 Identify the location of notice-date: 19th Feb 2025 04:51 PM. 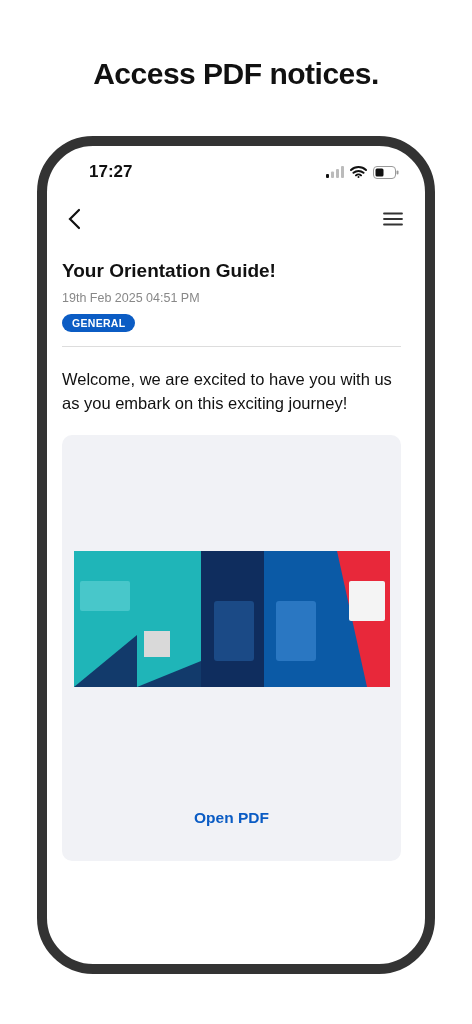
(131, 298).